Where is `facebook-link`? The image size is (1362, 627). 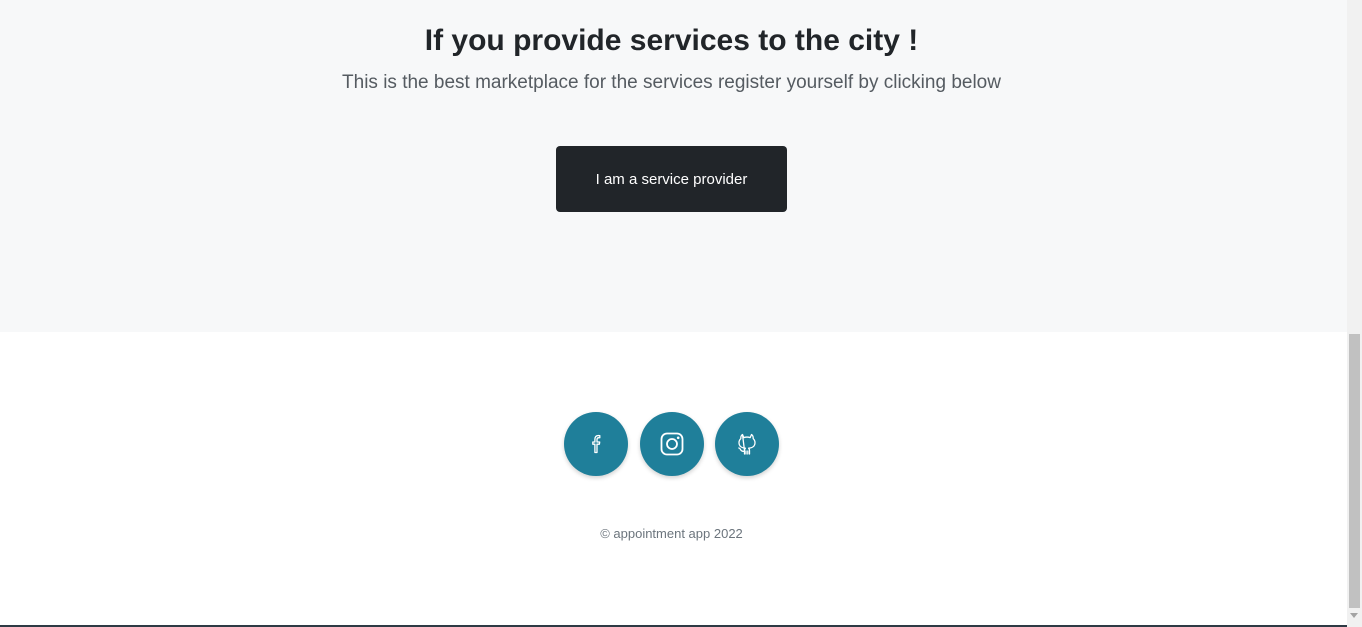 facebook-link is located at coordinates (596, 444).